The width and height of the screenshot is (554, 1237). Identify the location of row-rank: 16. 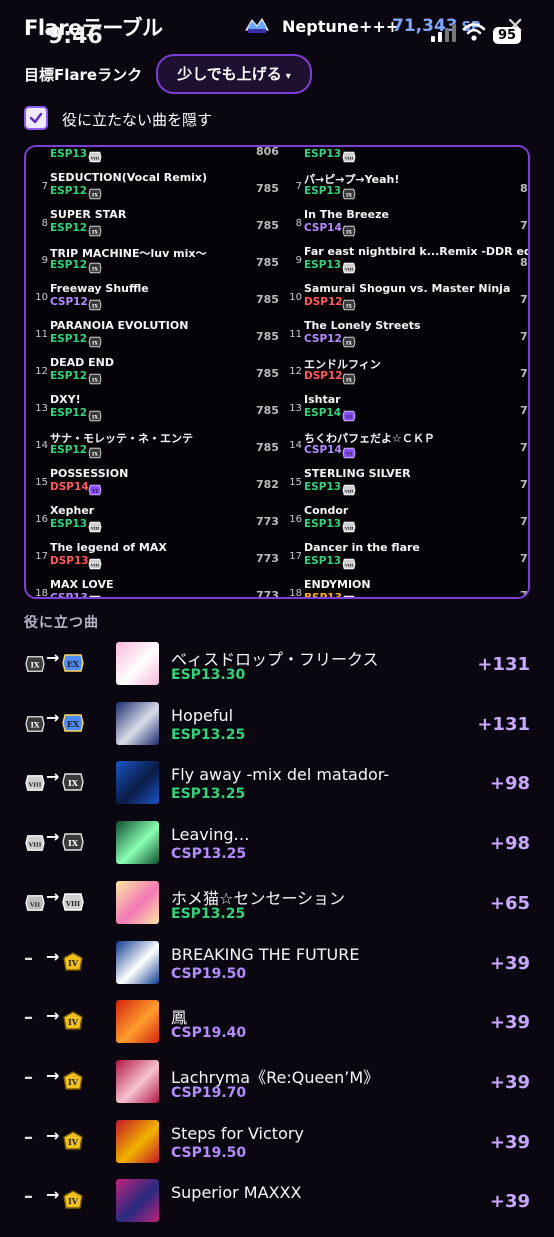
(295, 519).